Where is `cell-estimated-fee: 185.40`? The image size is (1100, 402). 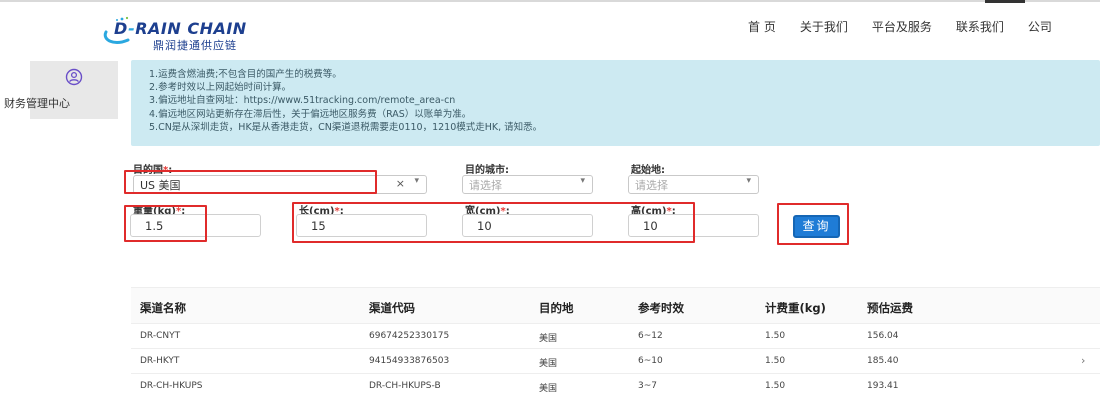
cell-estimated-fee: 185.40 is located at coordinates (883, 361).